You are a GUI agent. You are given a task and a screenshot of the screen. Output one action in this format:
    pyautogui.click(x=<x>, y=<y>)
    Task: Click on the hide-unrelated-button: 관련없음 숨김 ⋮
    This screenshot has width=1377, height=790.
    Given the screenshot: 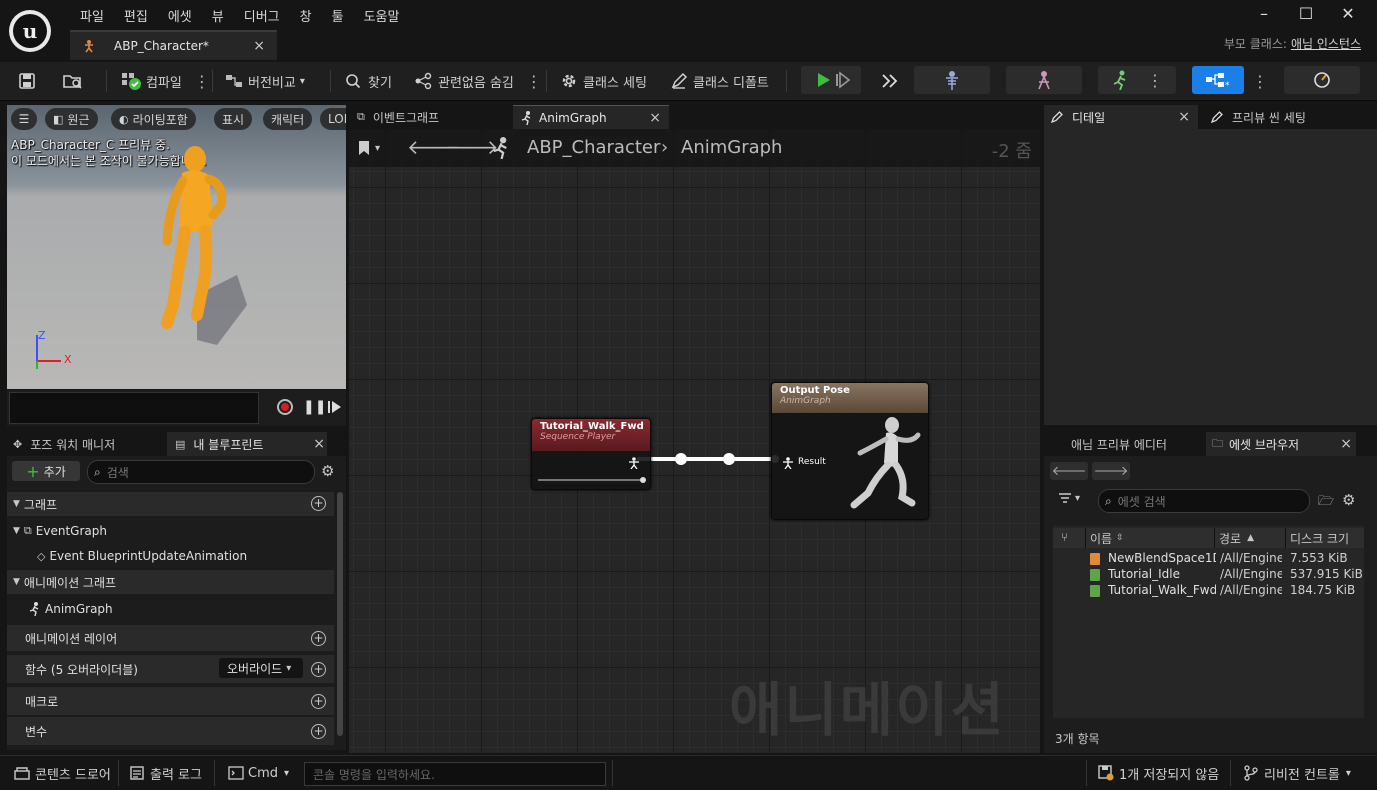 What is the action you would take?
    pyautogui.click(x=478, y=81)
    